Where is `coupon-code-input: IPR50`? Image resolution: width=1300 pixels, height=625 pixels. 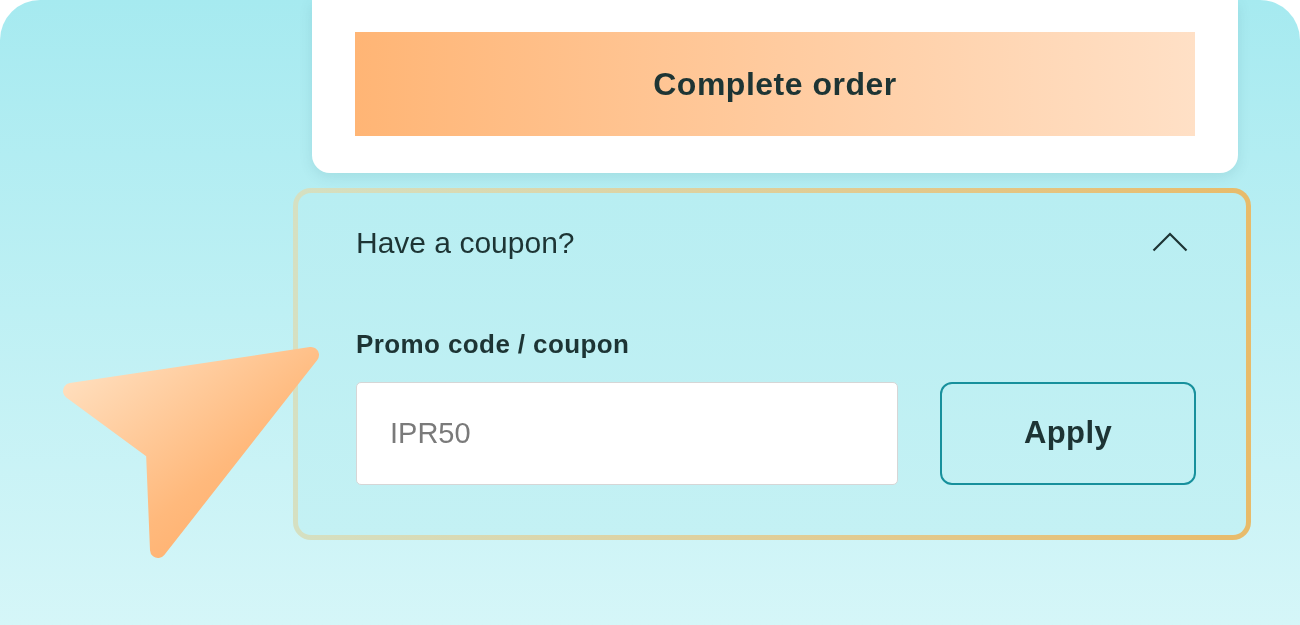 coupon-code-input: IPR50 is located at coordinates (627, 433).